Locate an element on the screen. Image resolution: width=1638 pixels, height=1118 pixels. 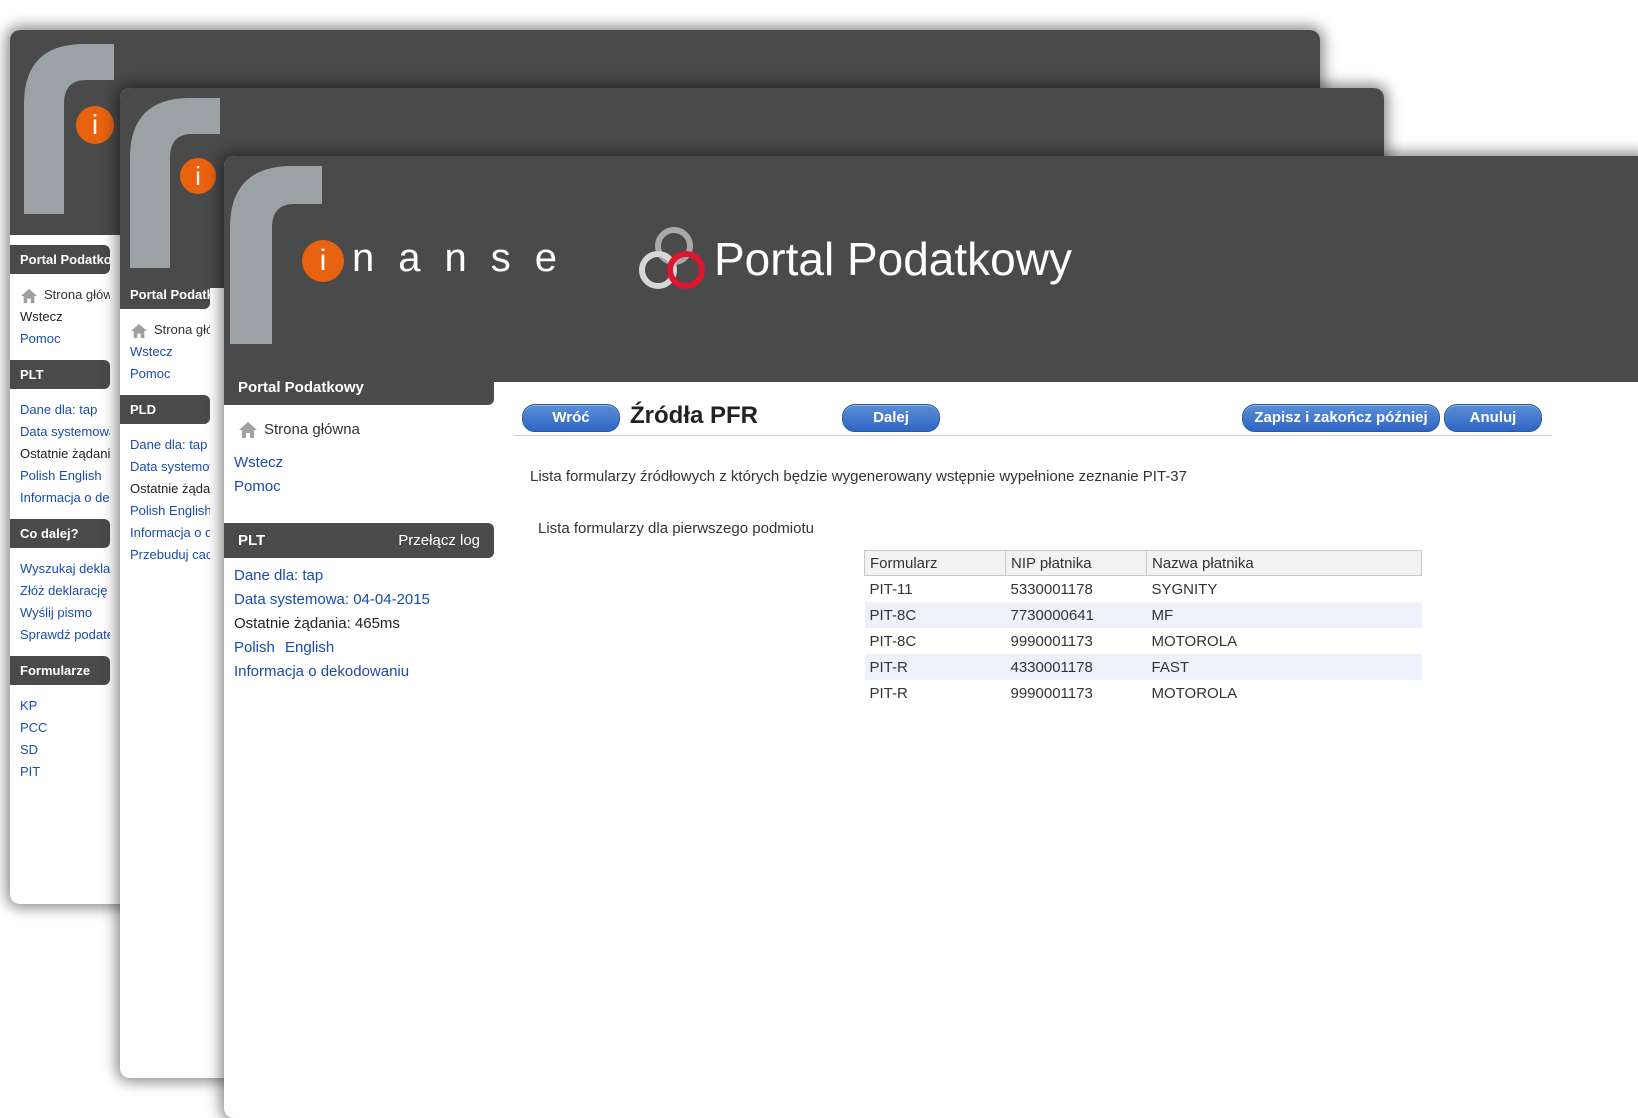
column-header-nip: NIP płatnika is located at coordinates (1076, 563).